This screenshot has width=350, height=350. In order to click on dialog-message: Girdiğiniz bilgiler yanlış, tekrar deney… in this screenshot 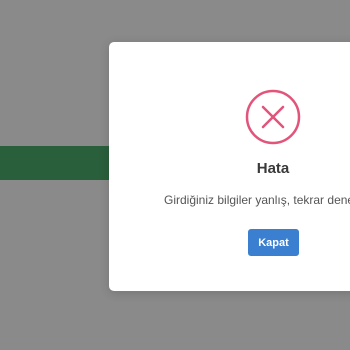, I will do `click(257, 200)`.